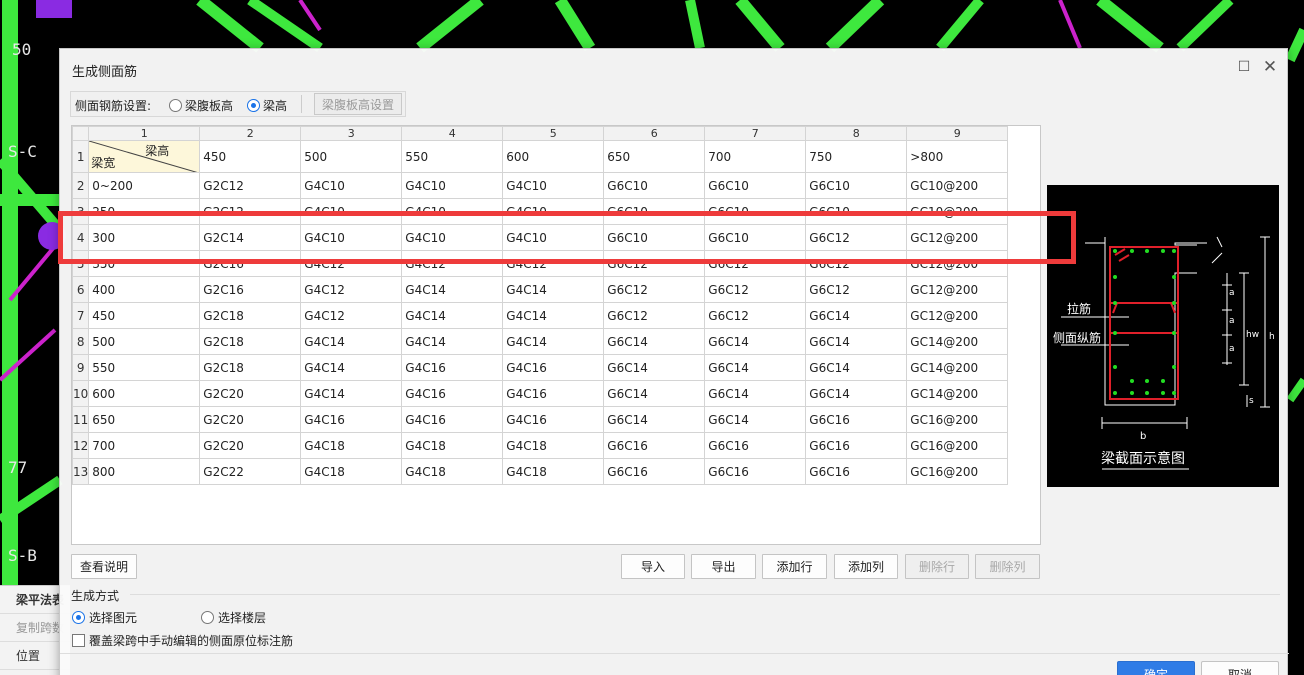 This screenshot has width=1304, height=675. What do you see at coordinates (553, 156) in the screenshot?
I see `beam-height-header-cell: 600` at bounding box center [553, 156].